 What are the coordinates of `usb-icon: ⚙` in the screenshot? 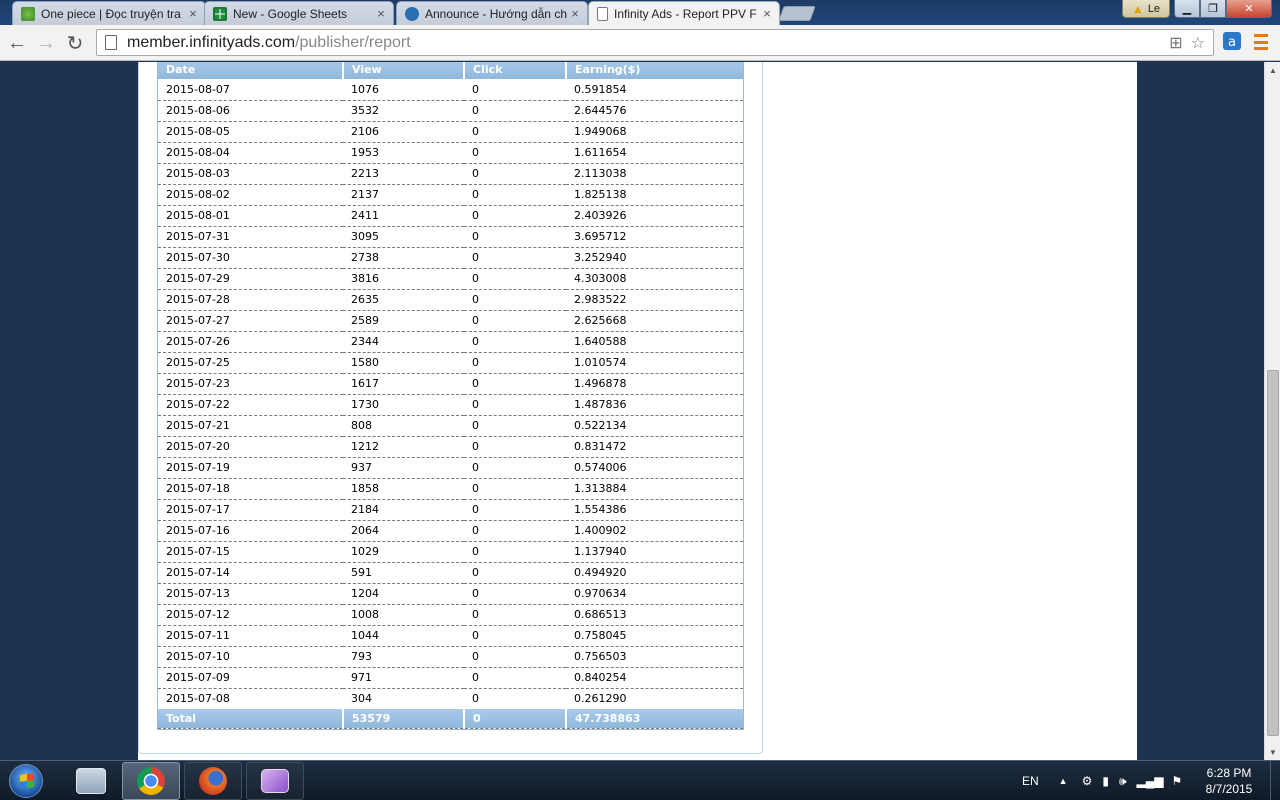 It's located at (1087, 781).